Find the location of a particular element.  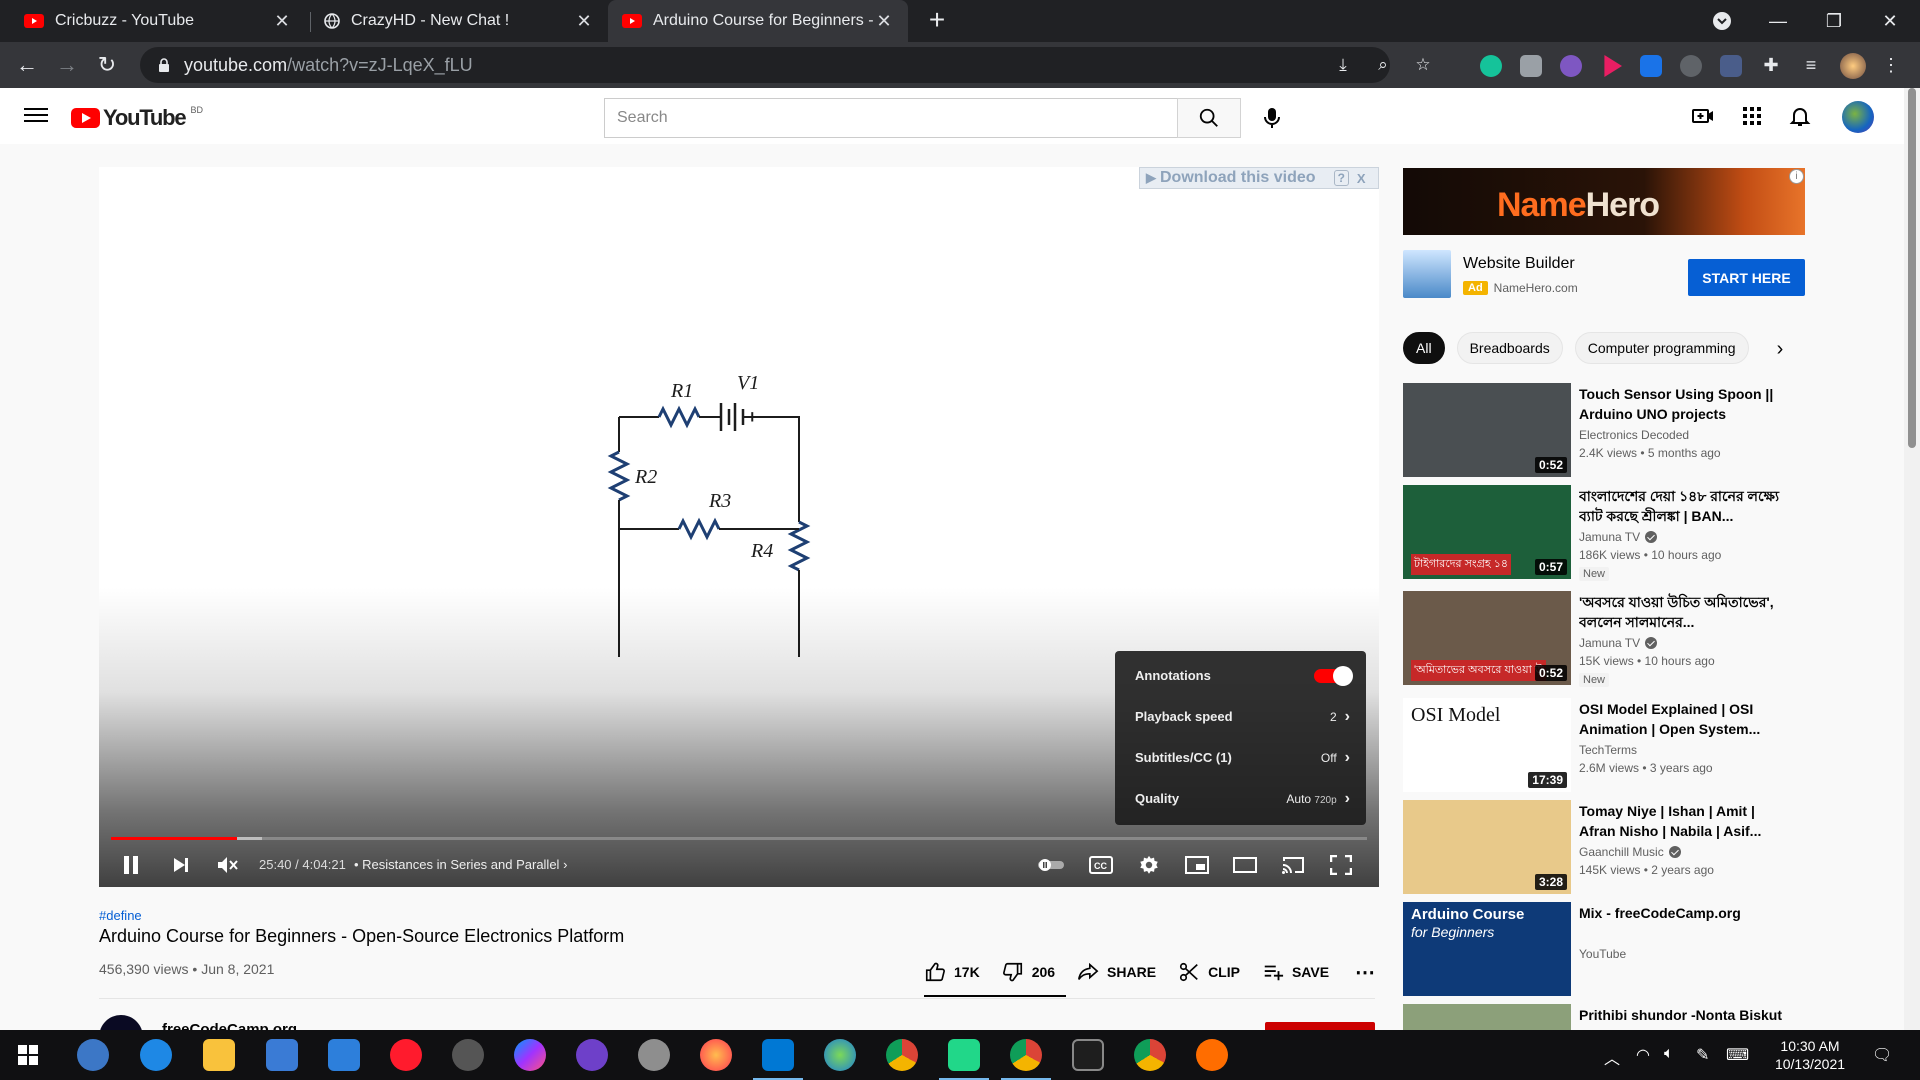

install-app-icon: ⤓ is located at coordinates (1343, 65).